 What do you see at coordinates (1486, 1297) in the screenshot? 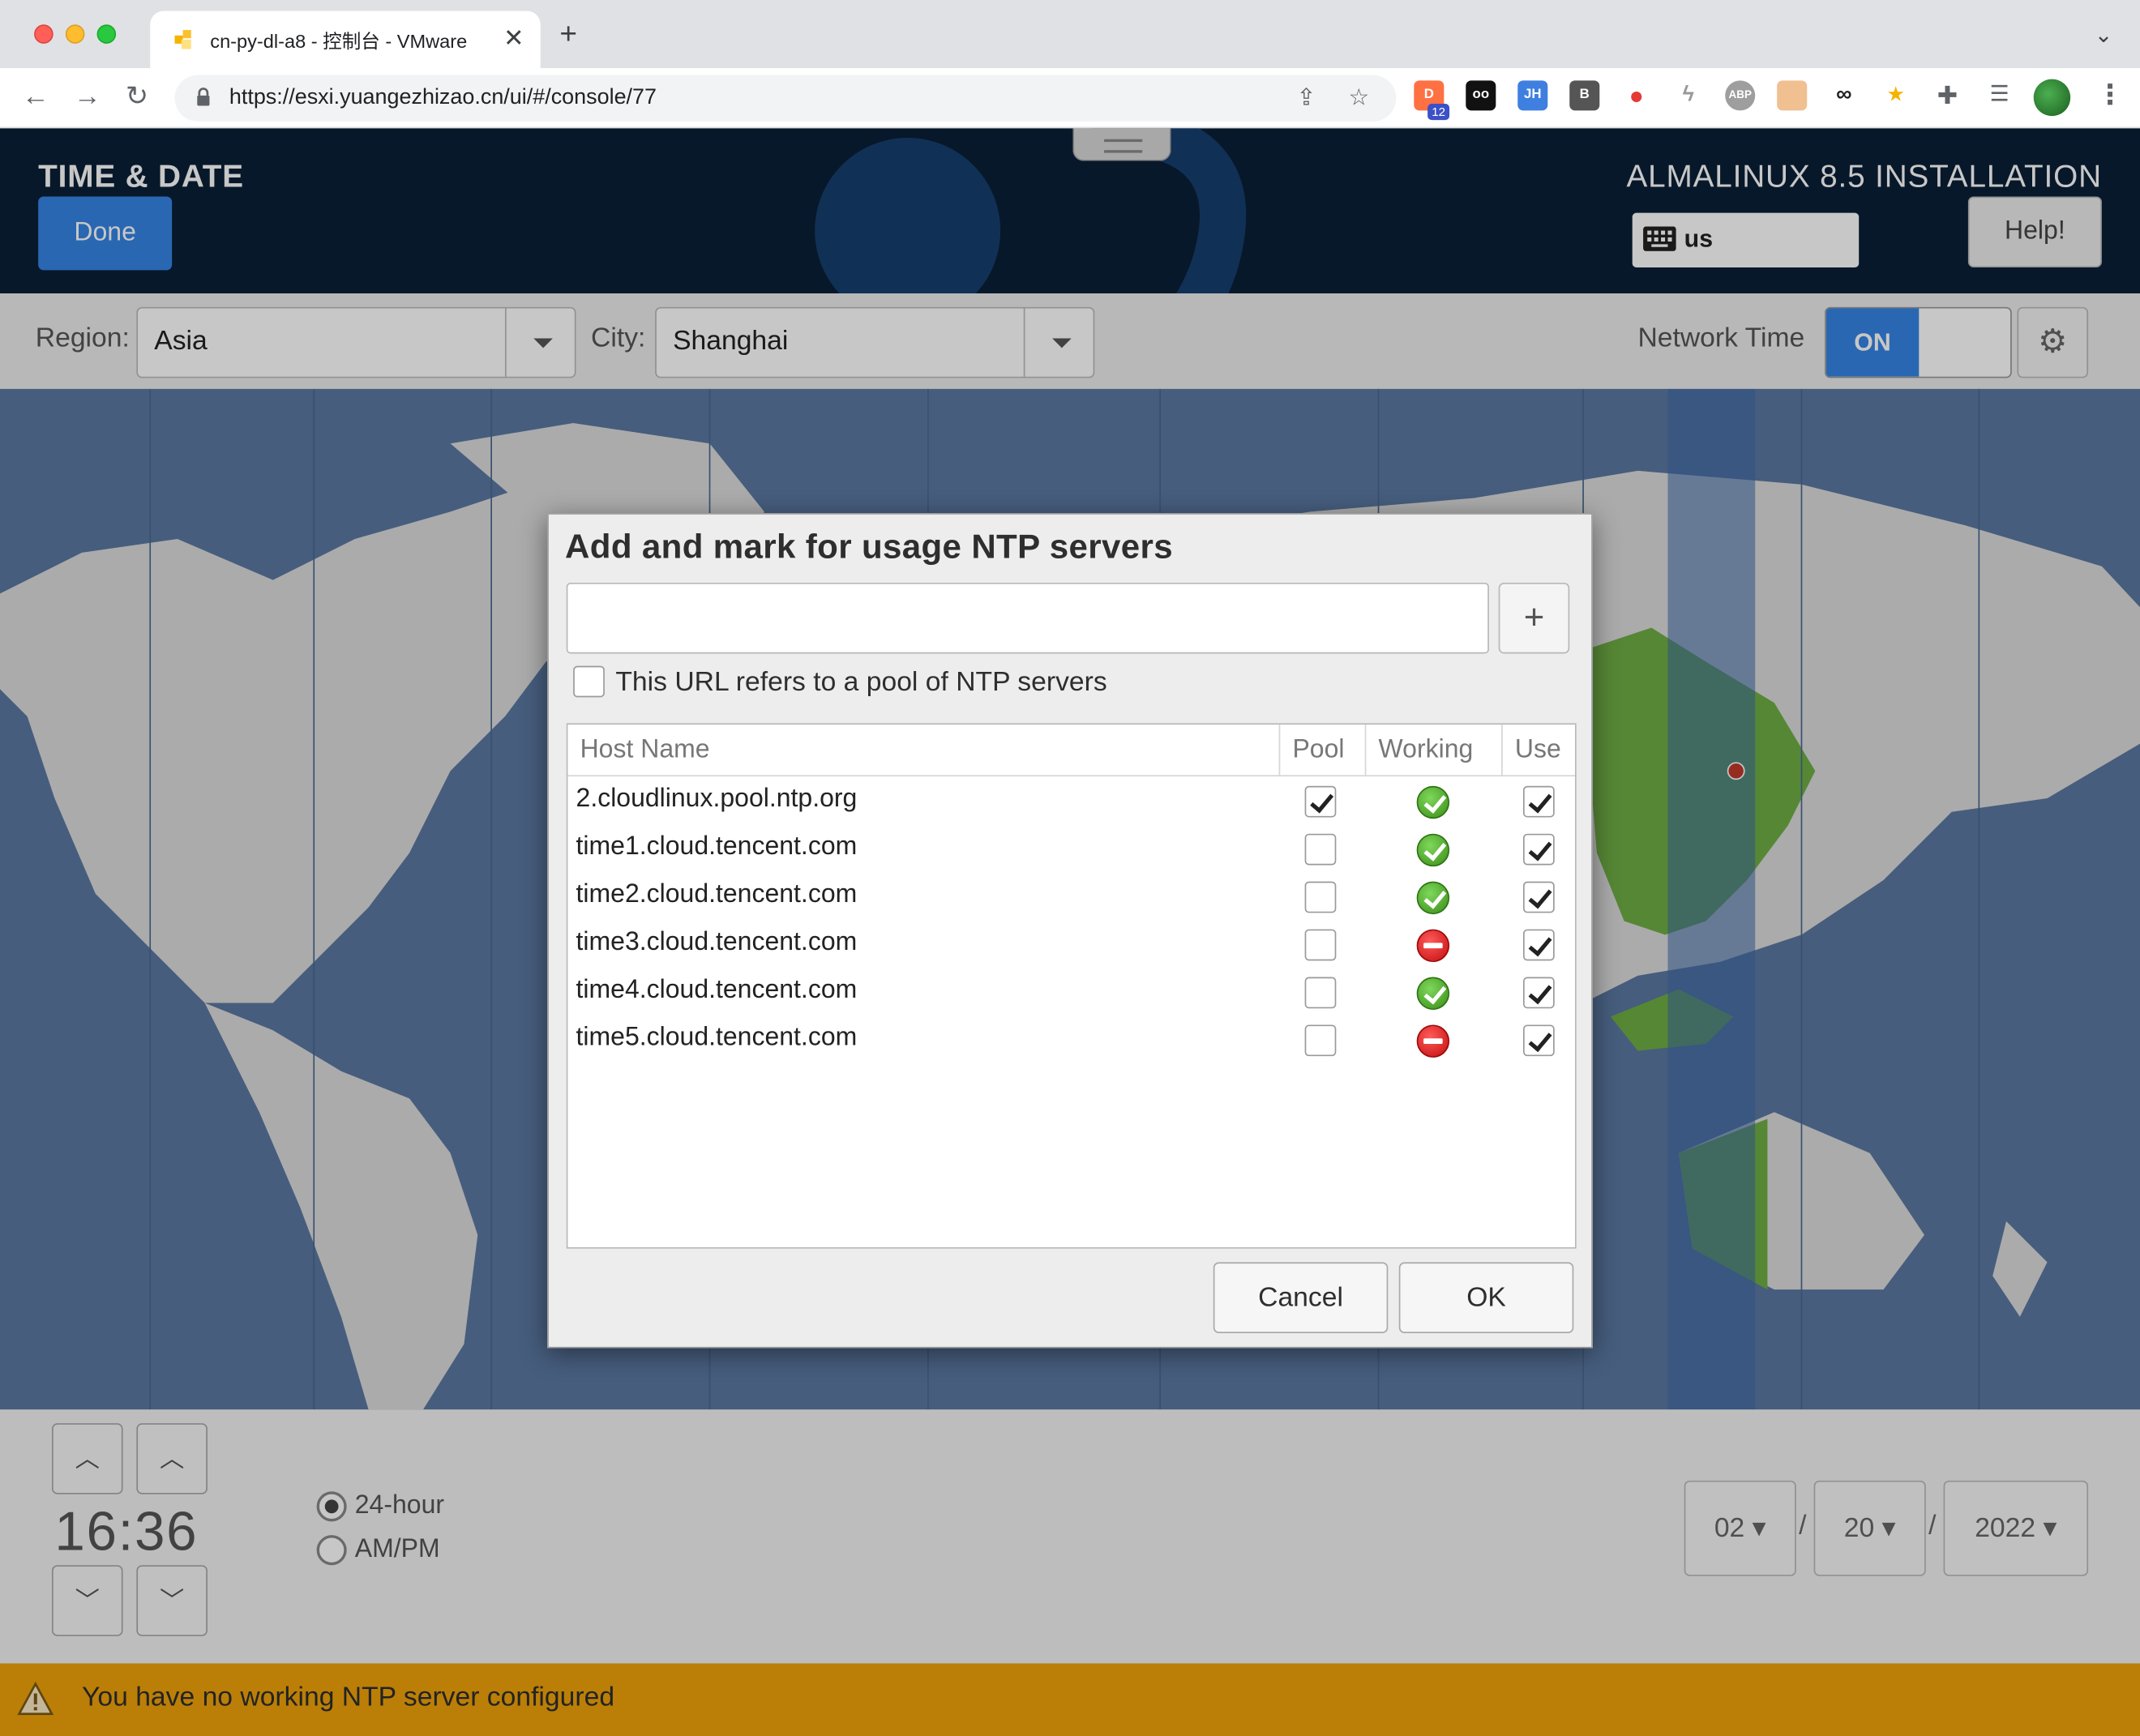
I see `ok-button: OK` at bounding box center [1486, 1297].